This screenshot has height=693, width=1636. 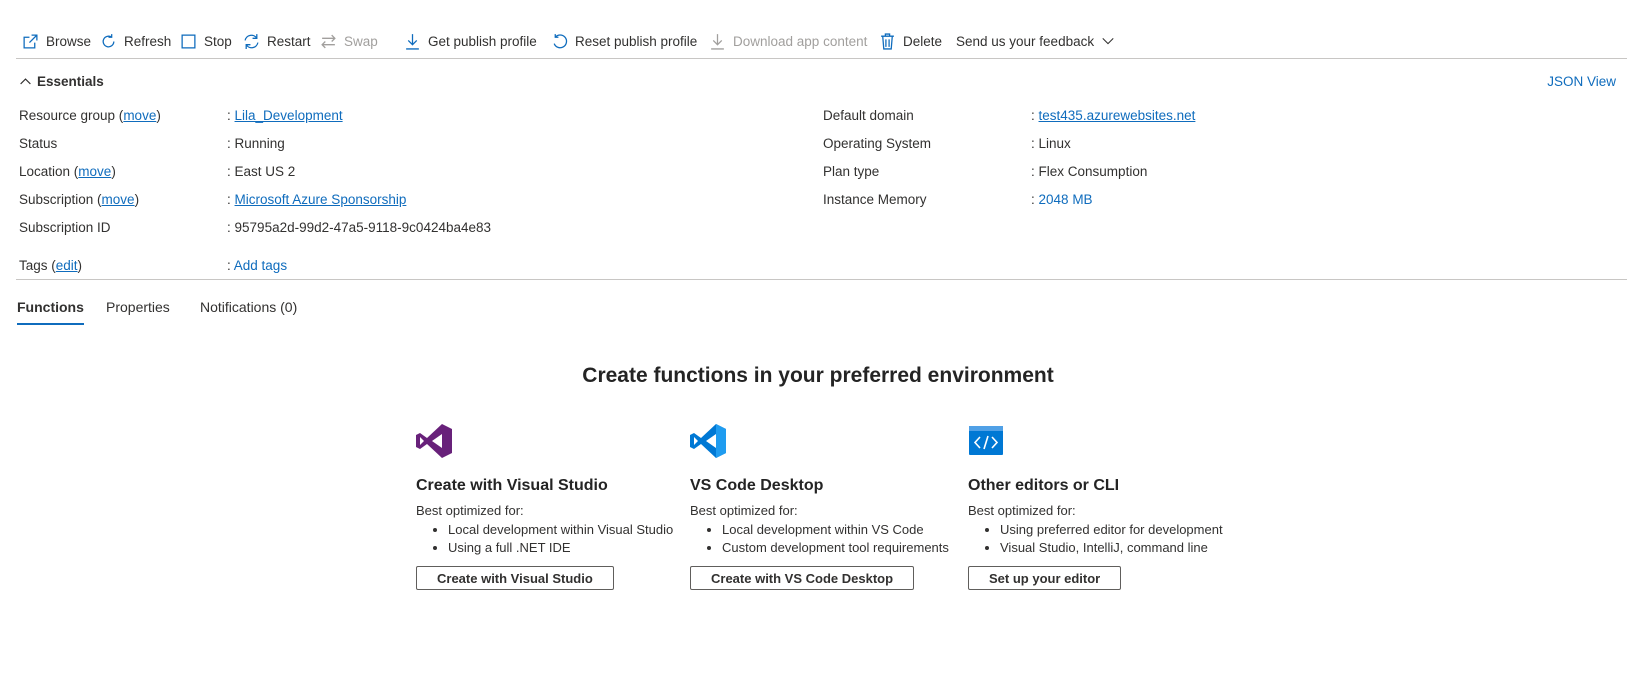 What do you see at coordinates (289, 41) in the screenshot?
I see `restart-label: Restart` at bounding box center [289, 41].